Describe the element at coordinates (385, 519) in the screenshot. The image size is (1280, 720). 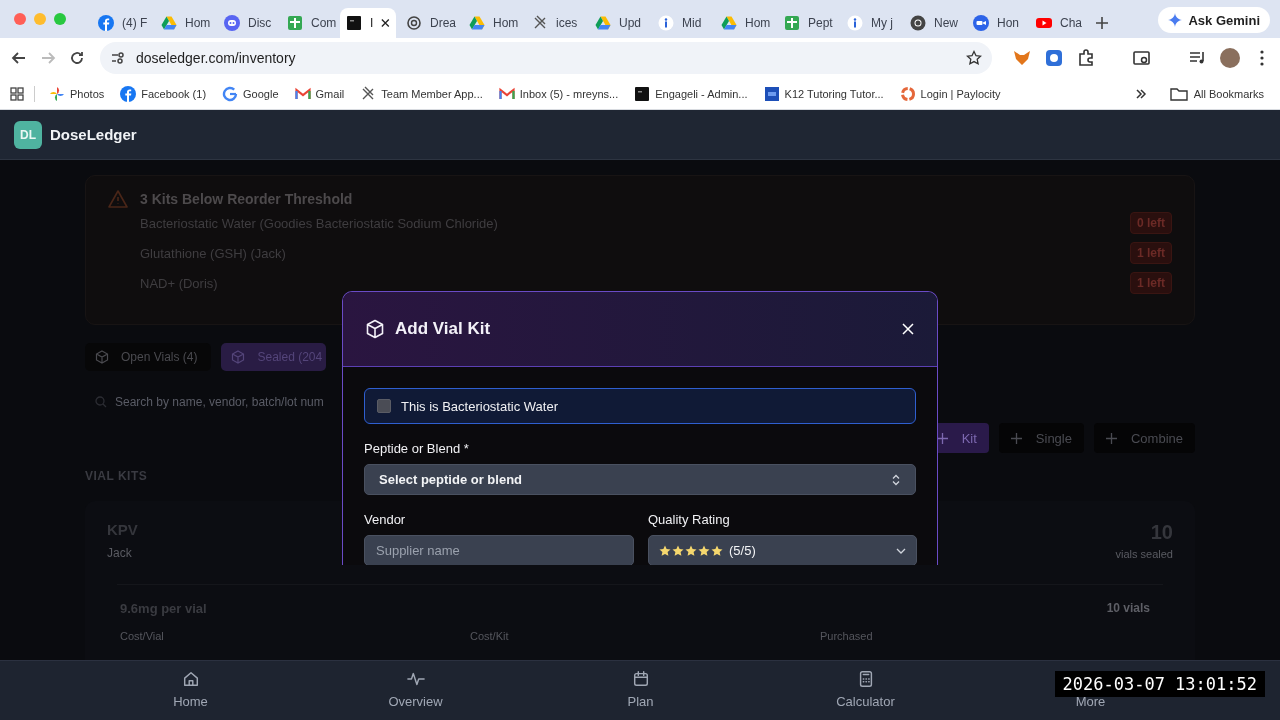
I see `field-label: Vendor` at that location.